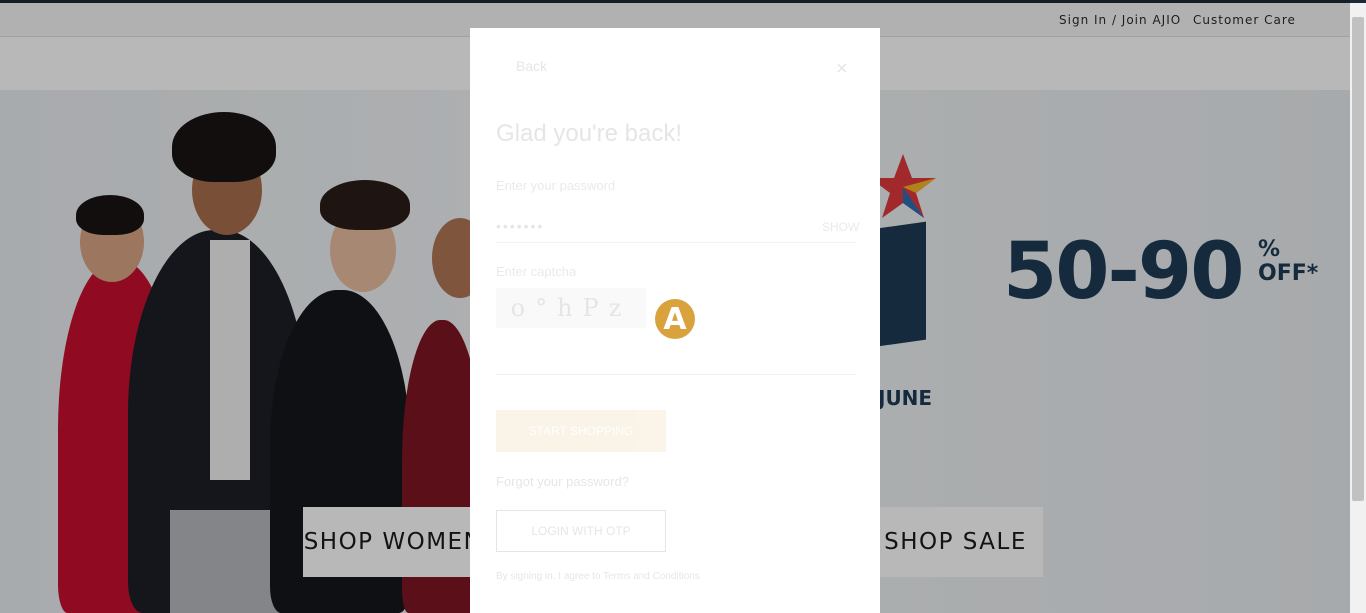 This screenshot has height=613, width=1366. Describe the element at coordinates (676, 242) in the screenshot. I see `password-underline` at that location.